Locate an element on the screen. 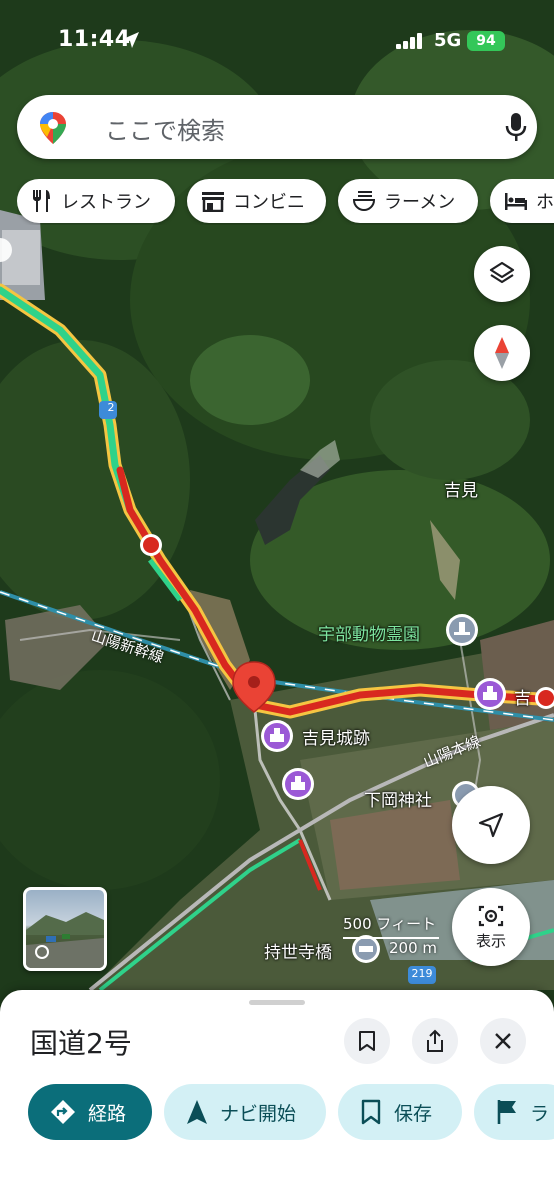 Image resolution: width=554 pixels, height=1200 pixels. map-scale: 500 フィート 200 m is located at coordinates (391, 935).